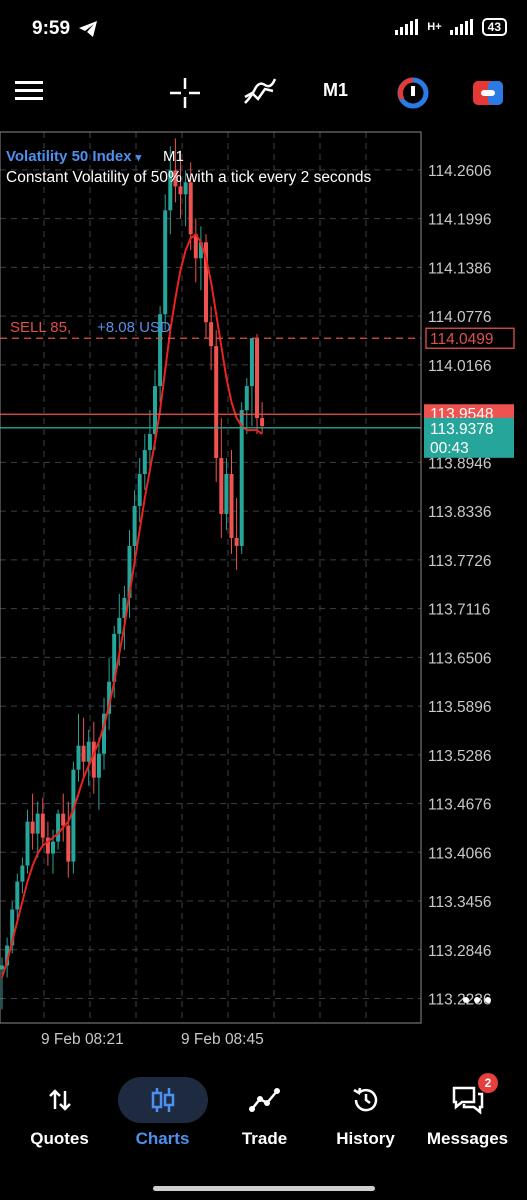 This screenshot has height=1200, width=527. I want to click on time-tick: 9 Feb 08:21, so click(82, 1039).